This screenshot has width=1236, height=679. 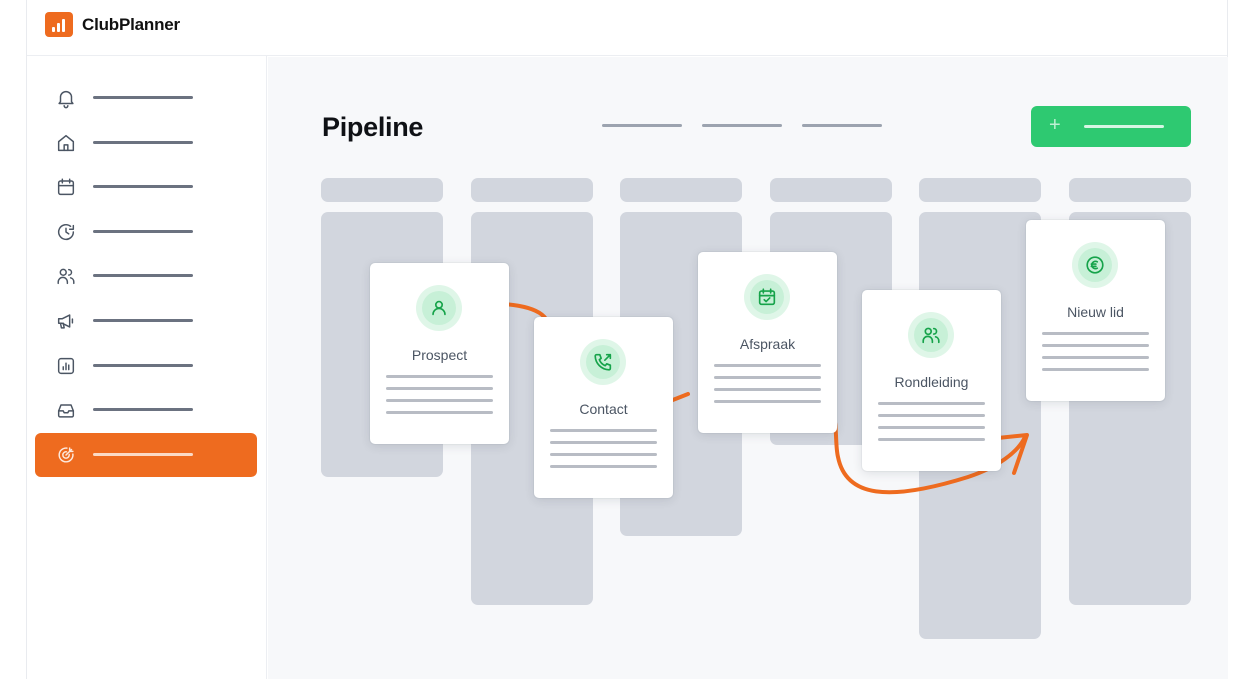 I want to click on app-name: ClubPlanner, so click(x=131, y=24).